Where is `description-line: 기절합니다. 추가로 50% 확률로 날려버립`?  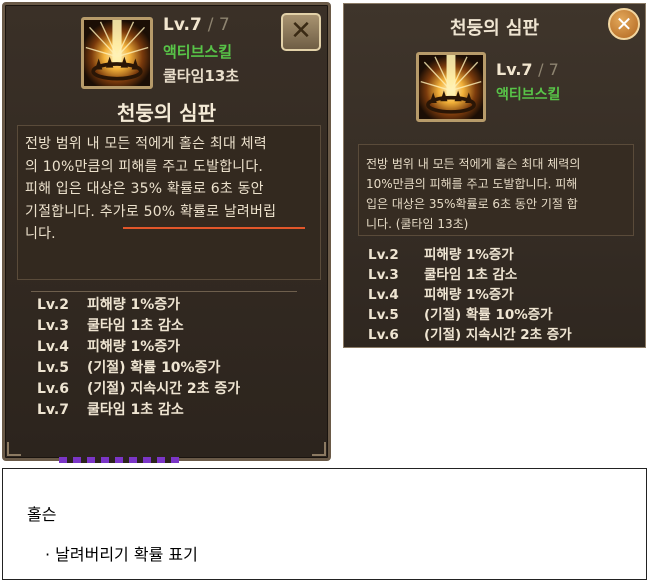 description-line: 기절합니다. 추가로 50% 확률로 날려버립 is located at coordinates (151, 211).